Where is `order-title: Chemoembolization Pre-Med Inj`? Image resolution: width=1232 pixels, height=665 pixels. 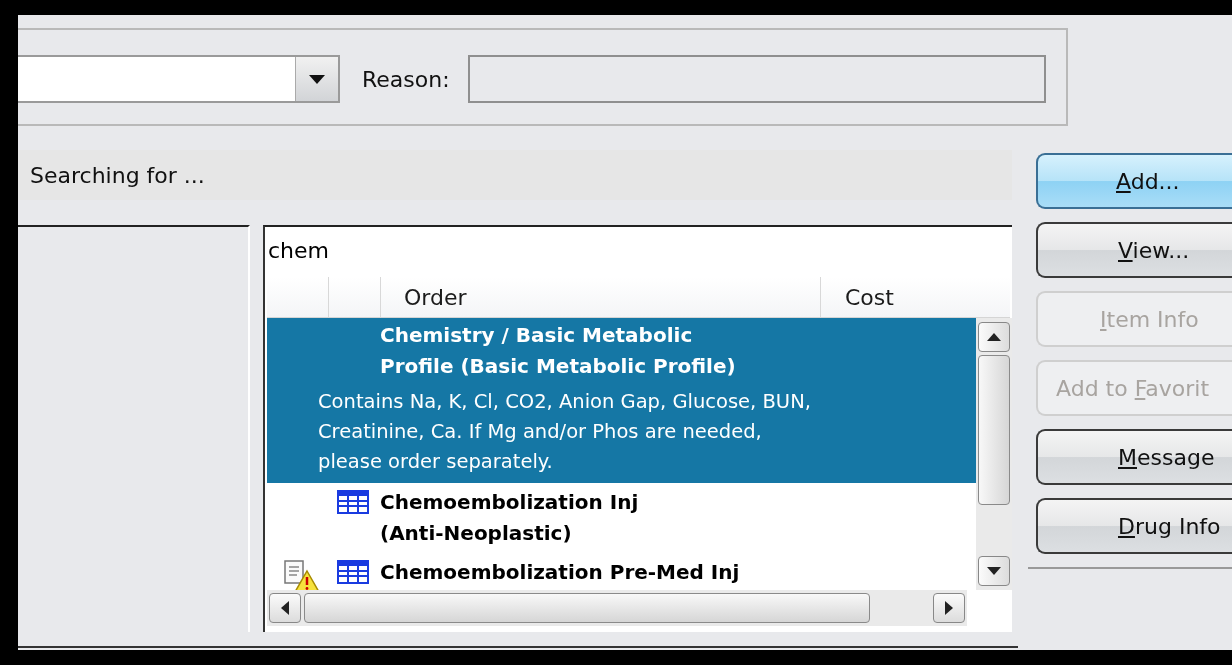 order-title: Chemoembolization Pre-Med Inj is located at coordinates (560, 572).